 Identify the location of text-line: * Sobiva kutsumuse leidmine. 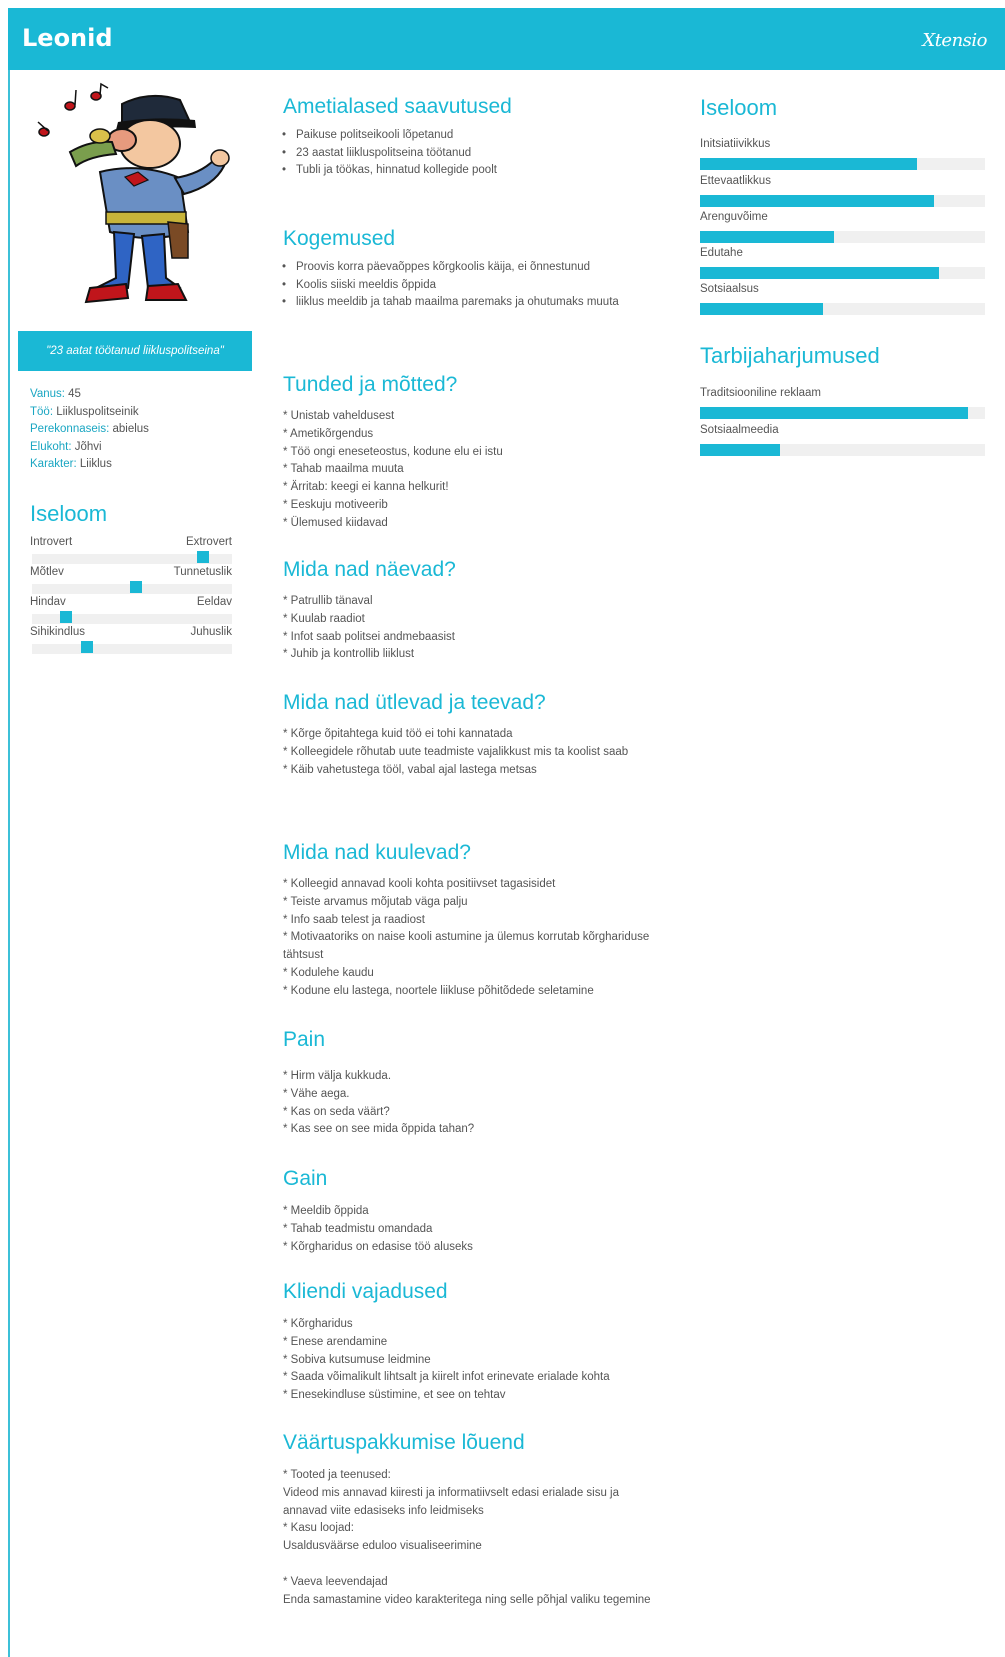
(357, 1359).